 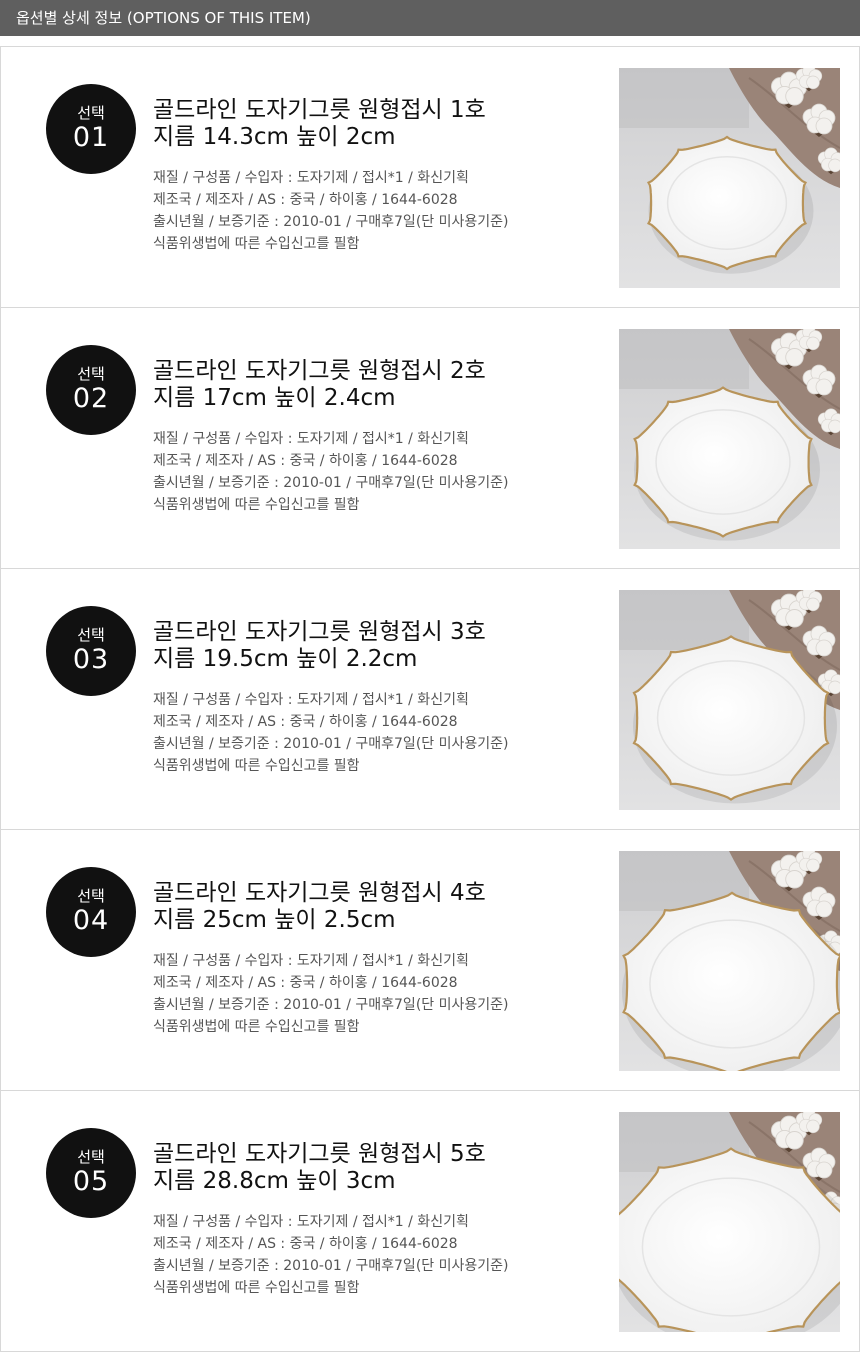 I want to click on option-title: 골드라인 도자기그릇 원형접시 3호 지름 19.5cm 높이 2.2cm, so click(x=373, y=646).